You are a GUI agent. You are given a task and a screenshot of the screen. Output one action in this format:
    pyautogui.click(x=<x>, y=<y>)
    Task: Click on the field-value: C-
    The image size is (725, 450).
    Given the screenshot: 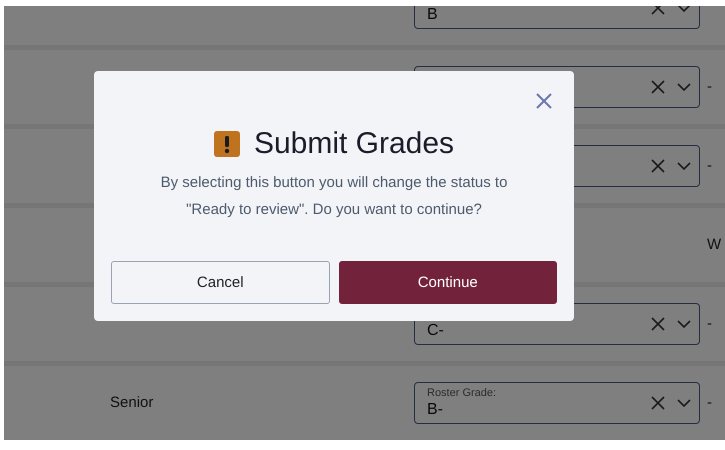 What is the action you would take?
    pyautogui.click(x=436, y=331)
    